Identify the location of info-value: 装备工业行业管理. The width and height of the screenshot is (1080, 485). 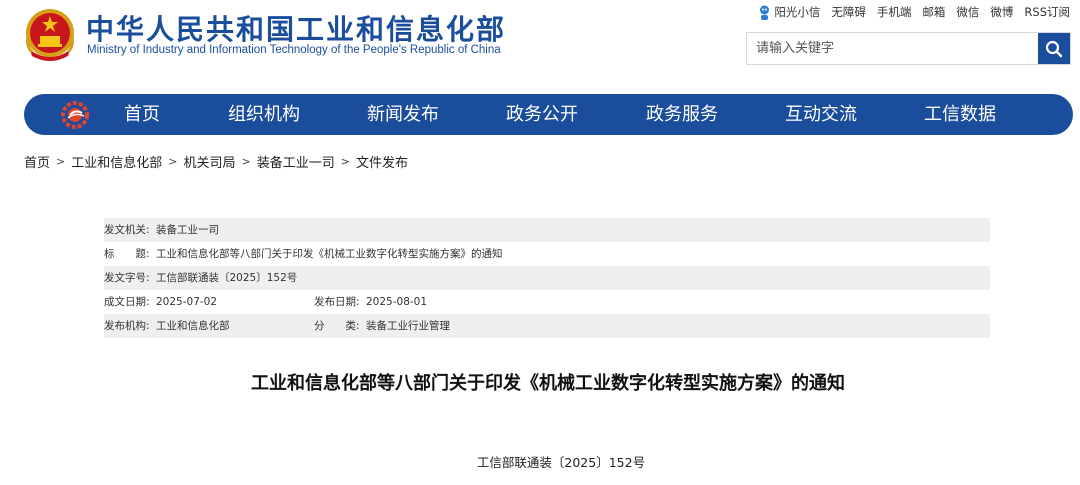
(408, 326).